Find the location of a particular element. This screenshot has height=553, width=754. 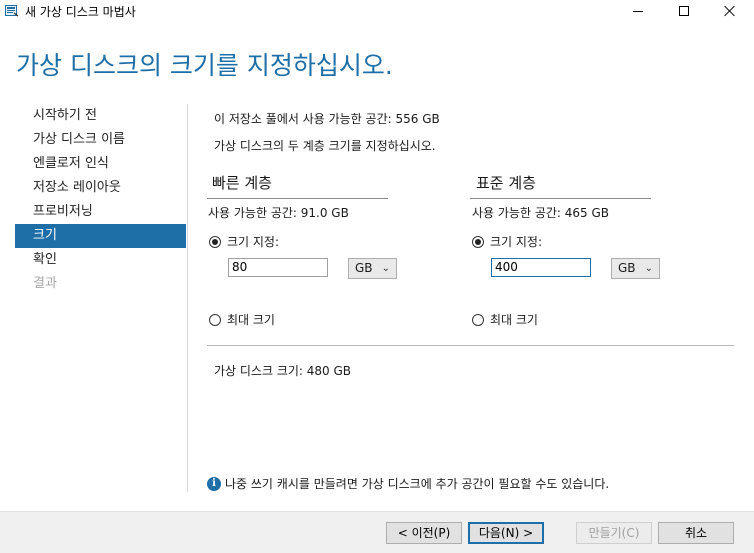

sidebar-item-enclosure-awareness: 엔클로저 인식 is located at coordinates (100, 164).